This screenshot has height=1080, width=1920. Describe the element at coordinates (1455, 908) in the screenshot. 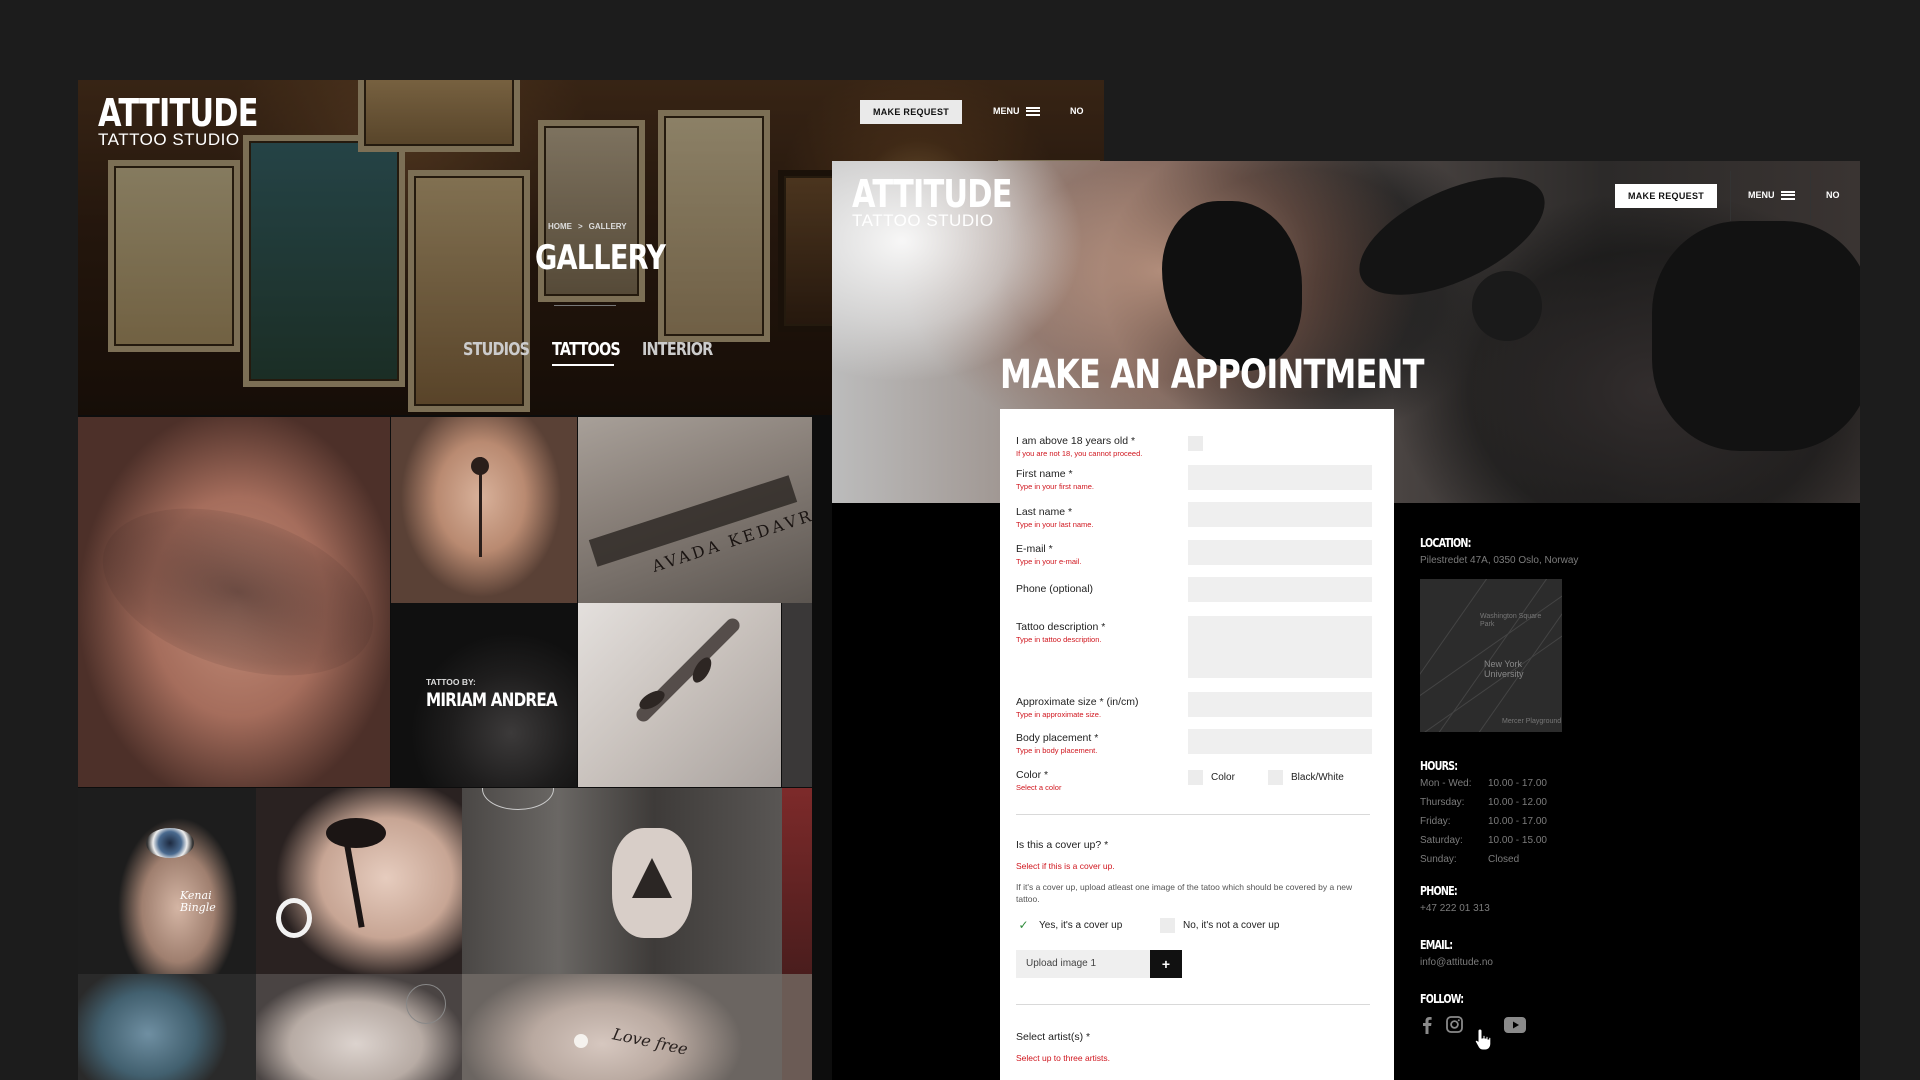

I see `phone-value: +47 222 01 313` at that location.